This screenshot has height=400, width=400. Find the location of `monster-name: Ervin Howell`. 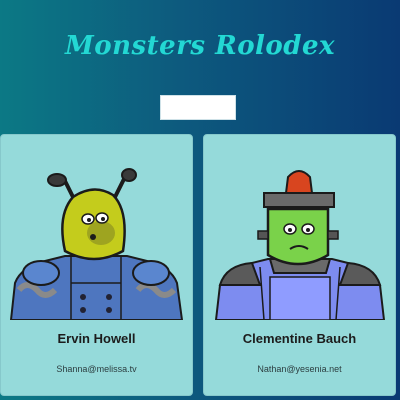

monster-name: Ervin Howell is located at coordinates (96, 338).